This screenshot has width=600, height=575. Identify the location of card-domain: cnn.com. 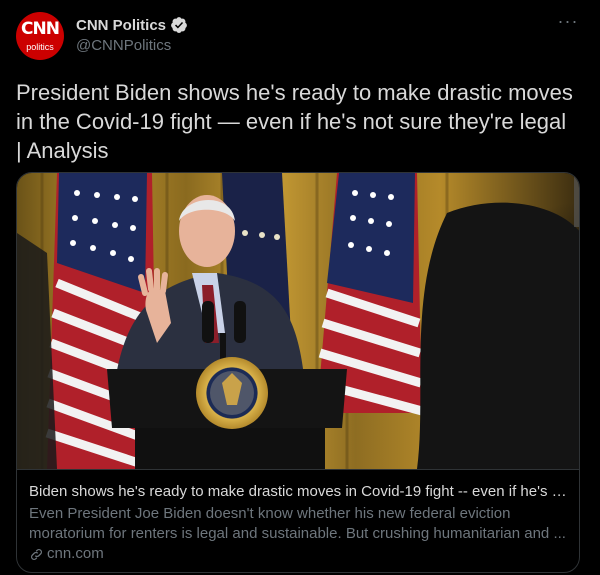
(75, 554).